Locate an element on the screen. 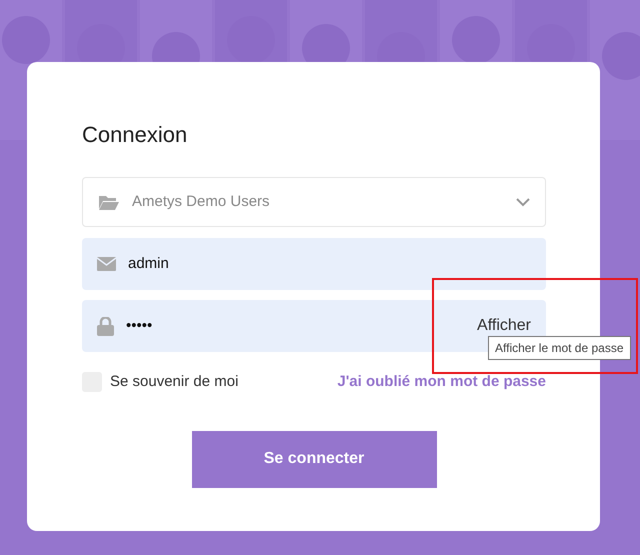 Image resolution: width=640 pixels, height=555 pixels. folder-icon is located at coordinates (109, 202).